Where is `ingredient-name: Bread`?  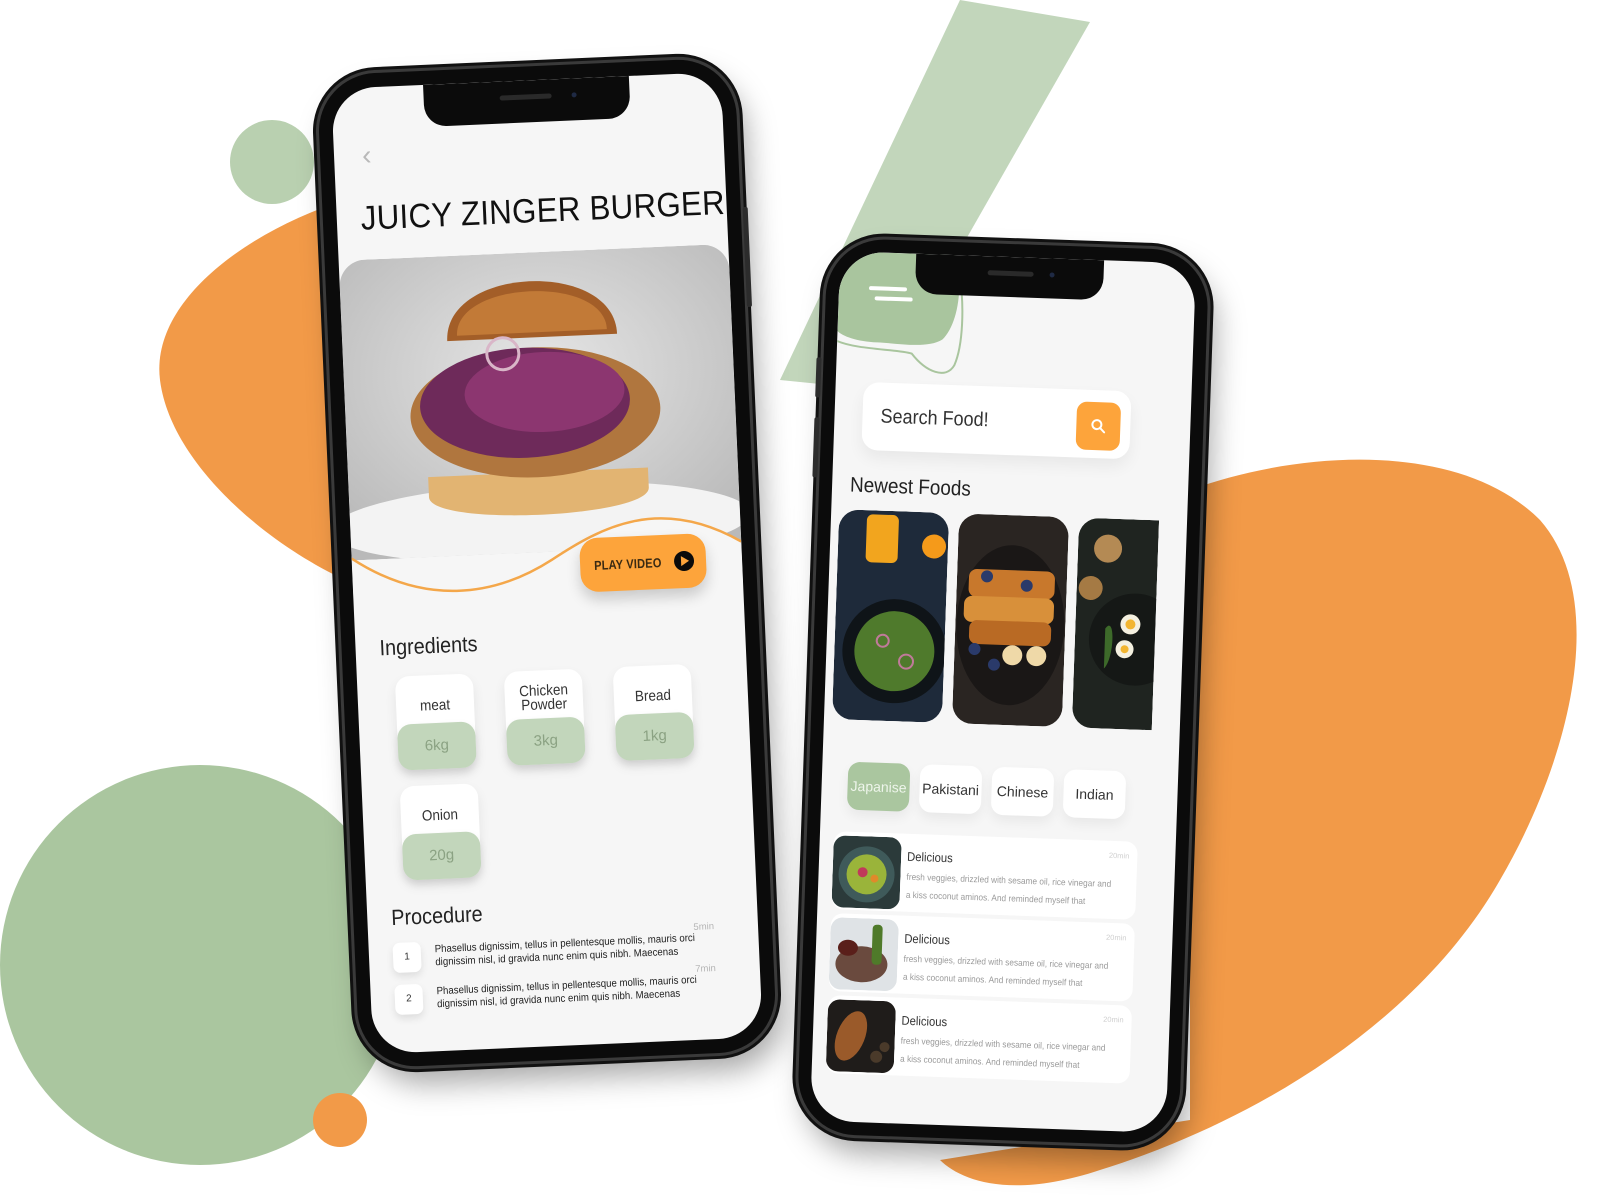 ingredient-name: Bread is located at coordinates (653, 696).